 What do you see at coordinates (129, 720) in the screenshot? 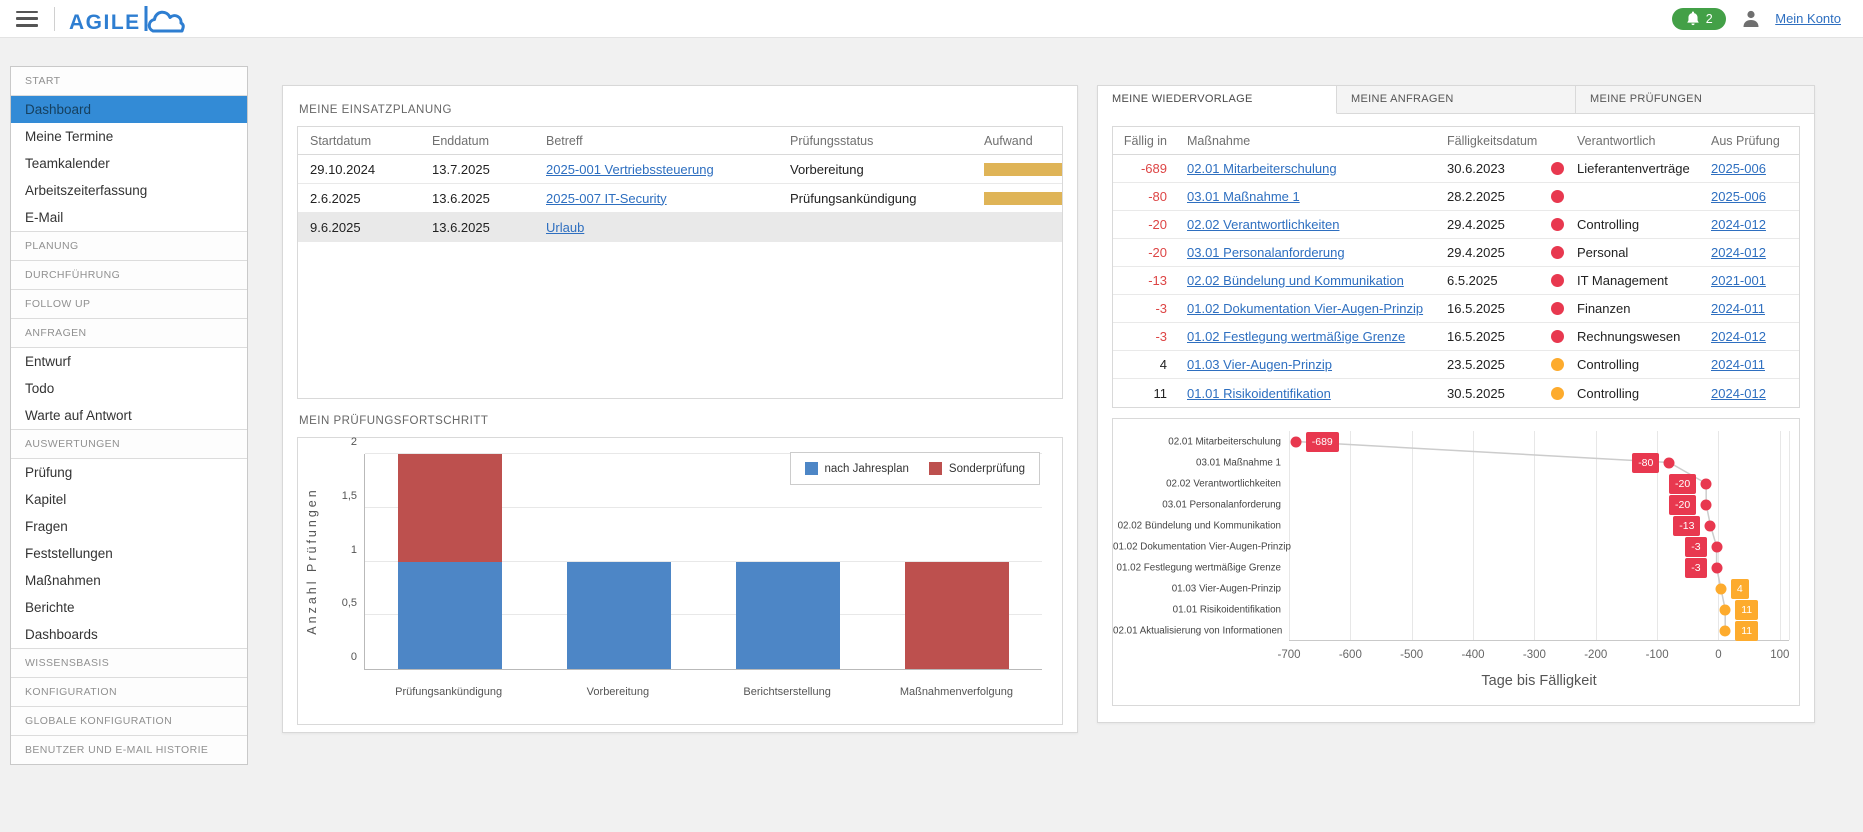
I see `sidebar-section-globale-konfiguration: GLOBALE KONFIGURATION` at bounding box center [129, 720].